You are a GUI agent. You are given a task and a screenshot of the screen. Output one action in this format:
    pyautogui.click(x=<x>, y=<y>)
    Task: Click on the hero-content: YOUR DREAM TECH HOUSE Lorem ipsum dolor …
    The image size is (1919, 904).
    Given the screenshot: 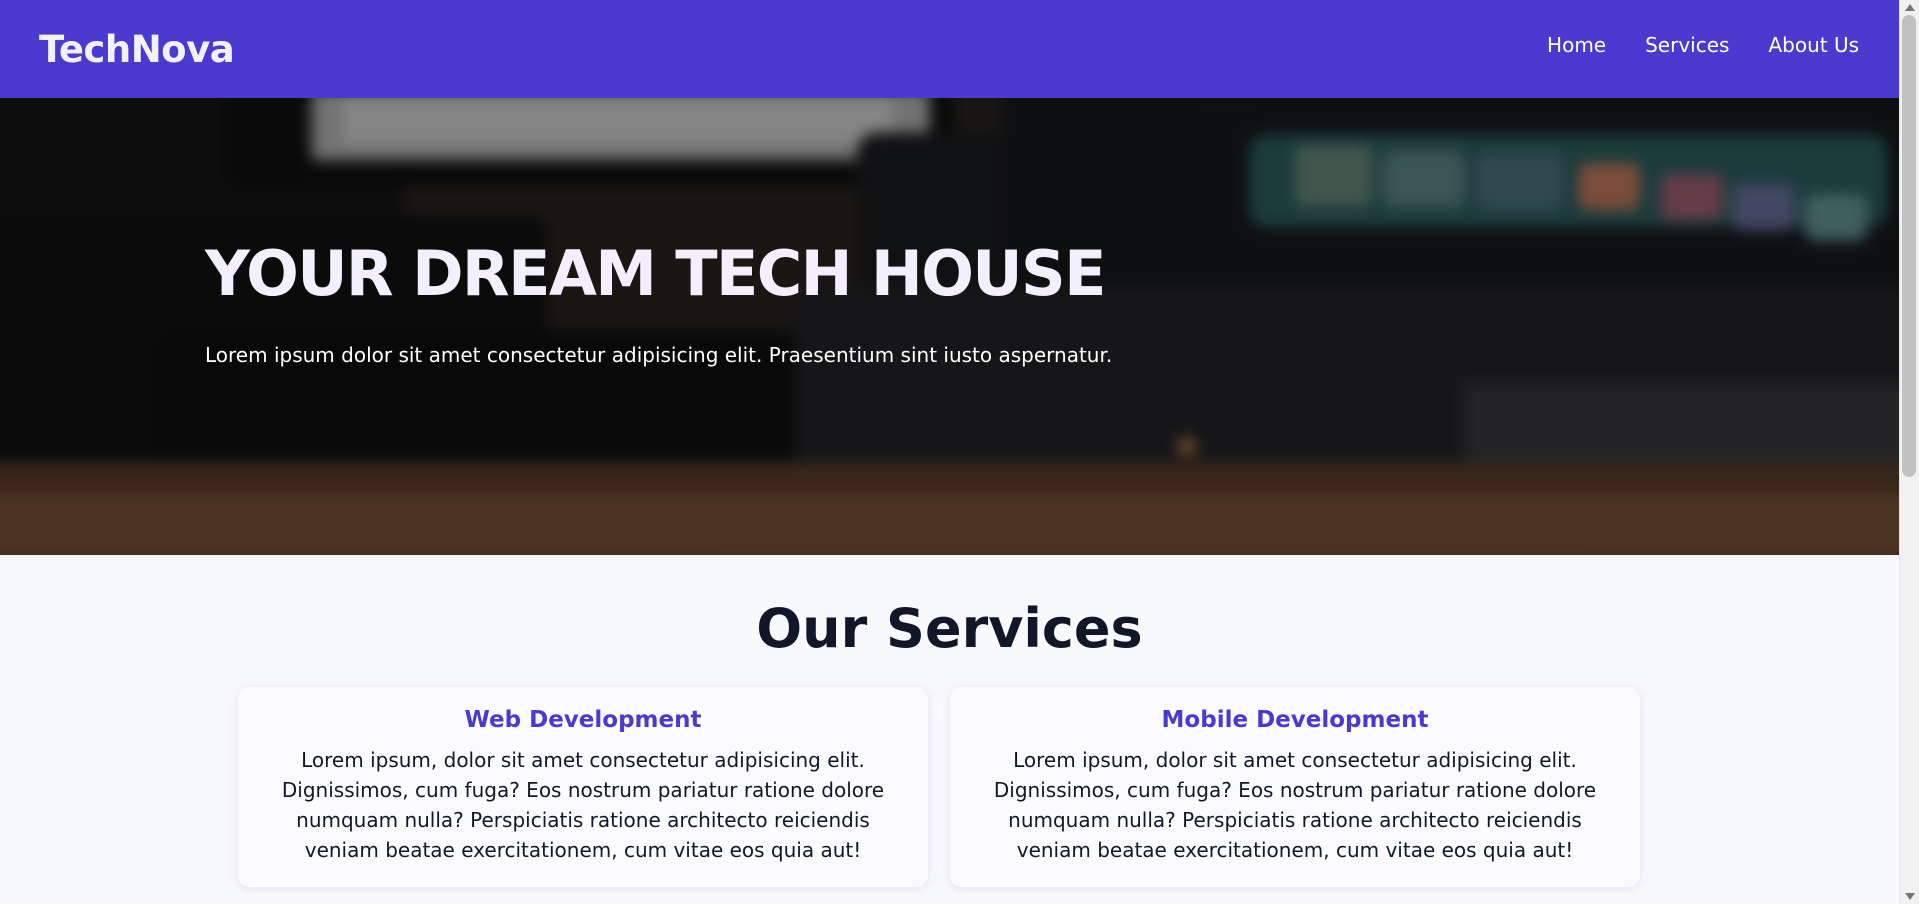 What is the action you would take?
    pyautogui.click(x=658, y=305)
    